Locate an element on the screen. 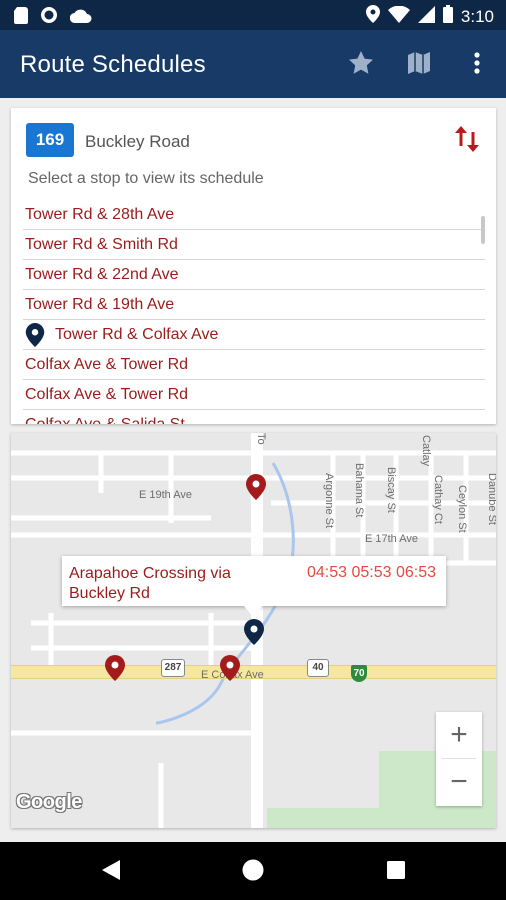 This screenshot has width=506, height=900. swap-vert-icon is located at coordinates (467, 142).